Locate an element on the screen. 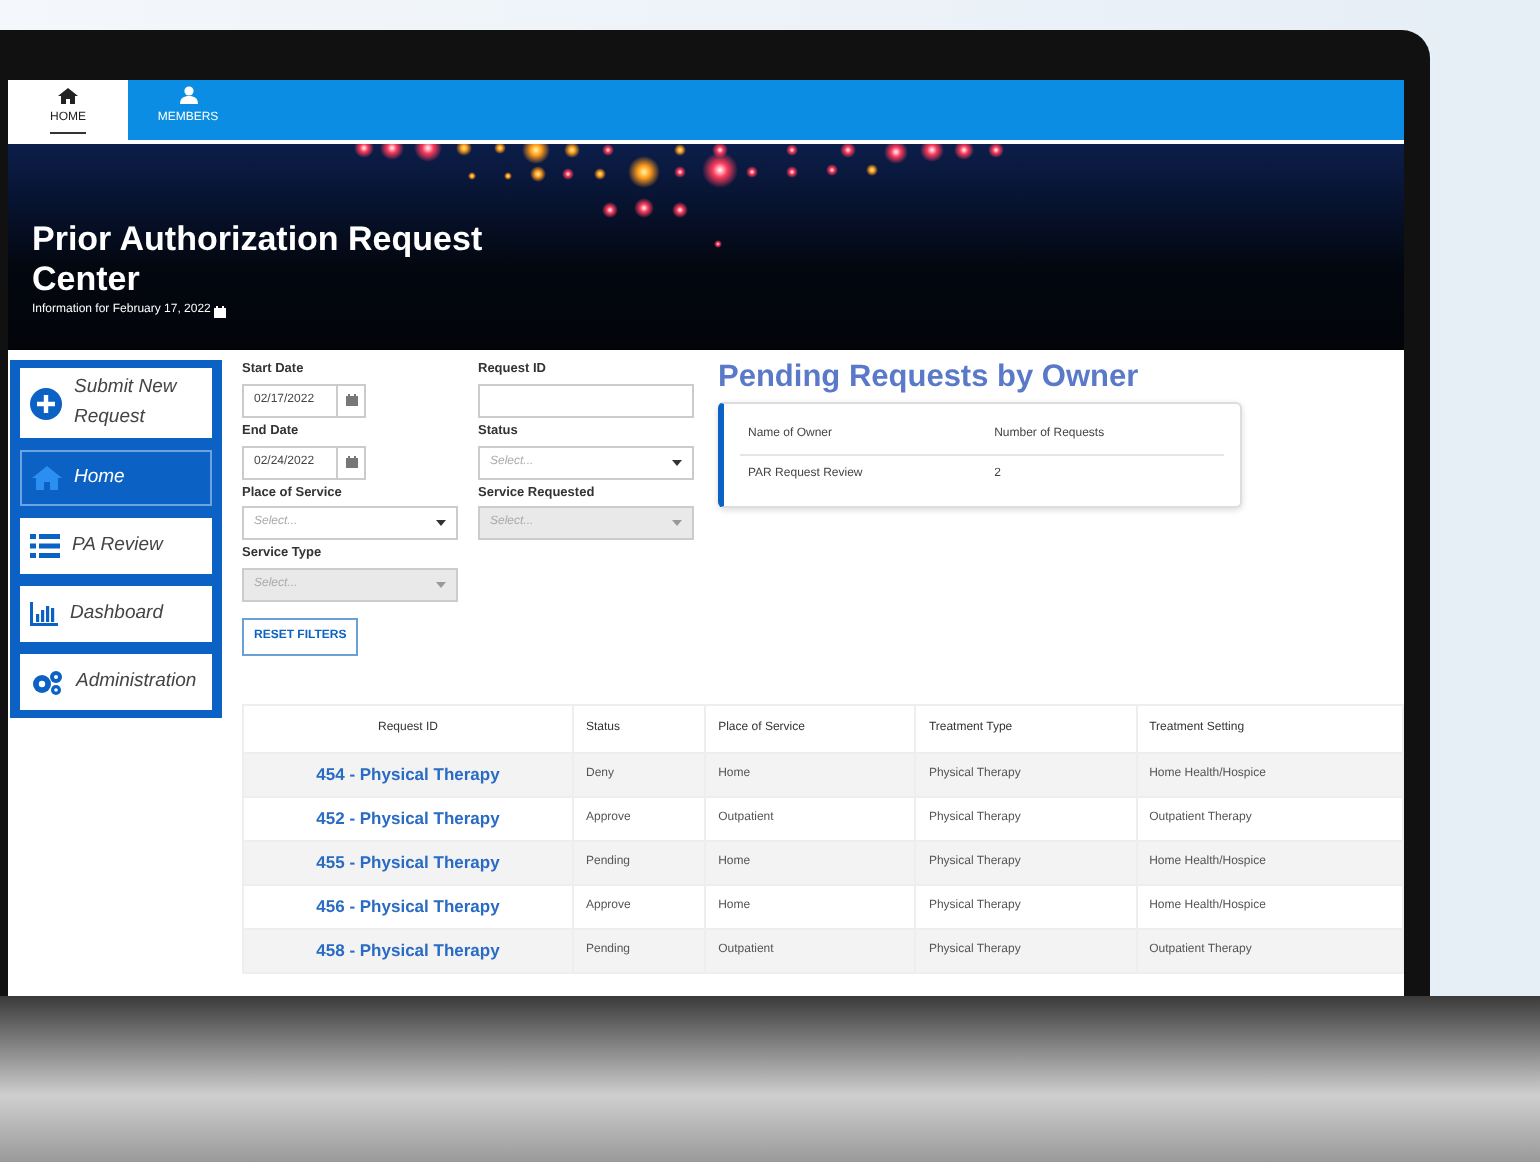 The width and height of the screenshot is (1540, 1162). list-icon is located at coordinates (45, 546).